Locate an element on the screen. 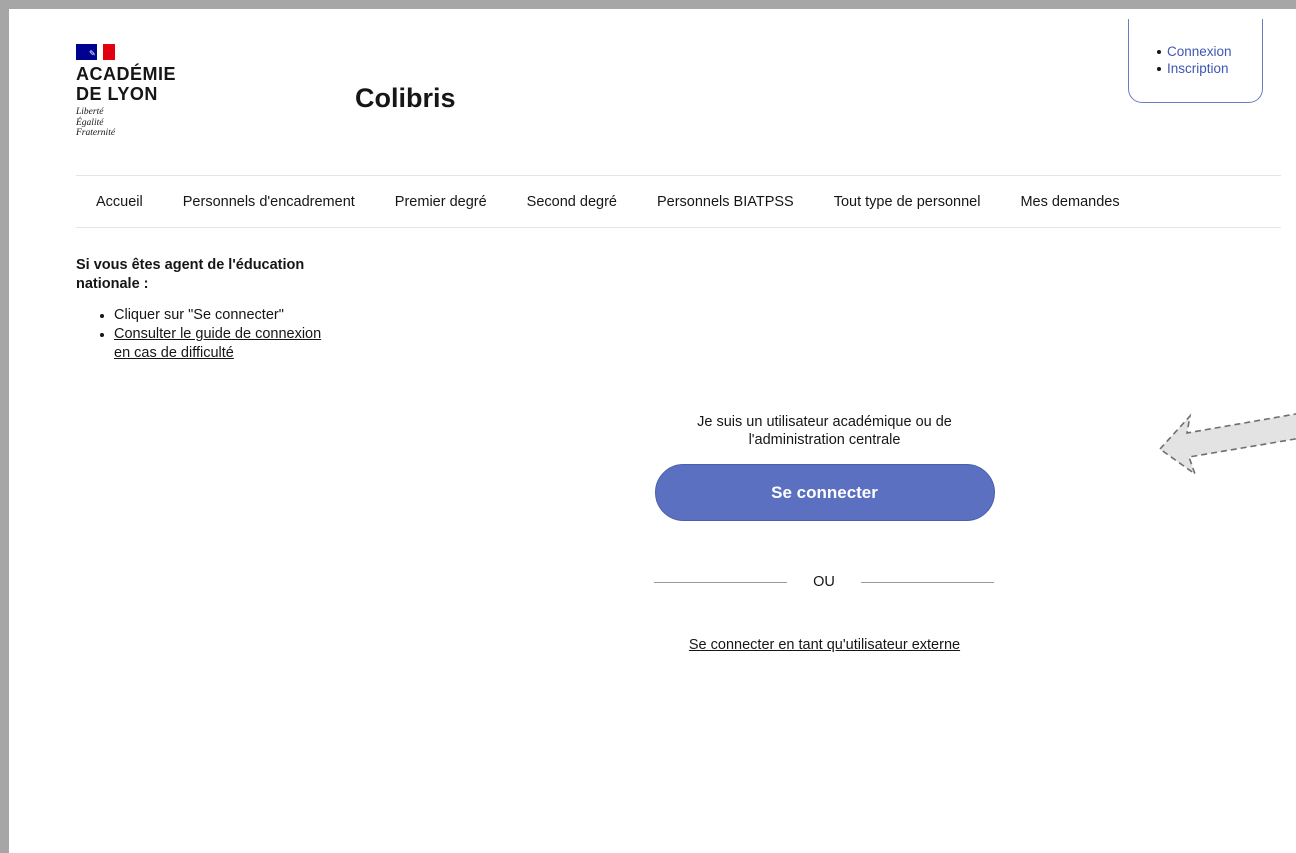 The image size is (1296, 853). nav-item-premier-degre: Premier degré is located at coordinates (441, 202).